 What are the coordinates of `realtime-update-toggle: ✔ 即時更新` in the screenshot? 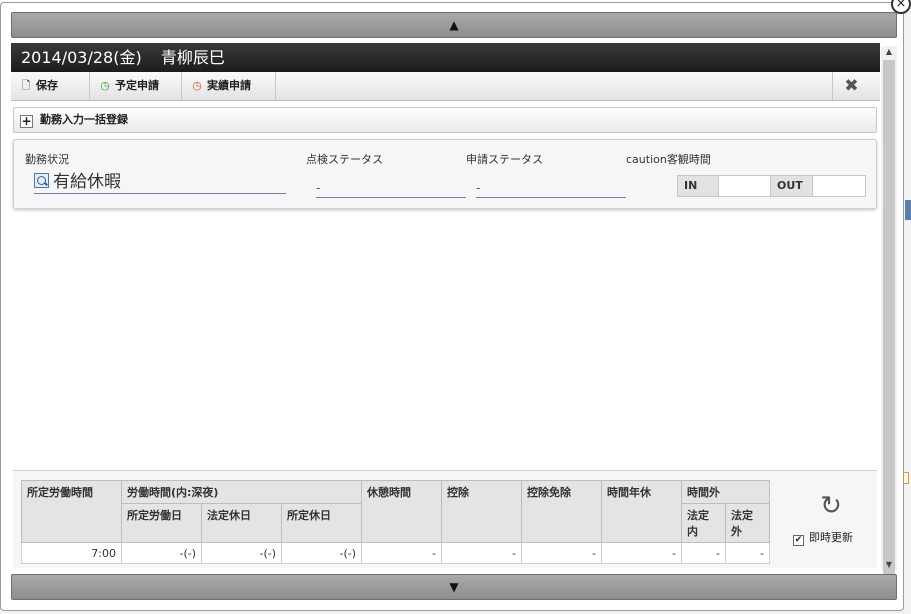 It's located at (833, 537).